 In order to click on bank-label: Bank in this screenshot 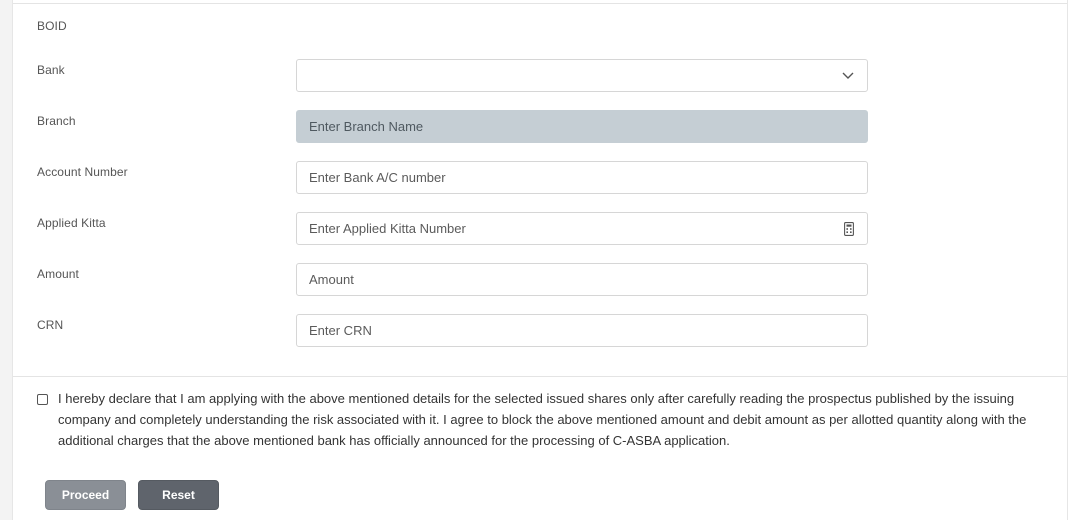, I will do `click(51, 70)`.